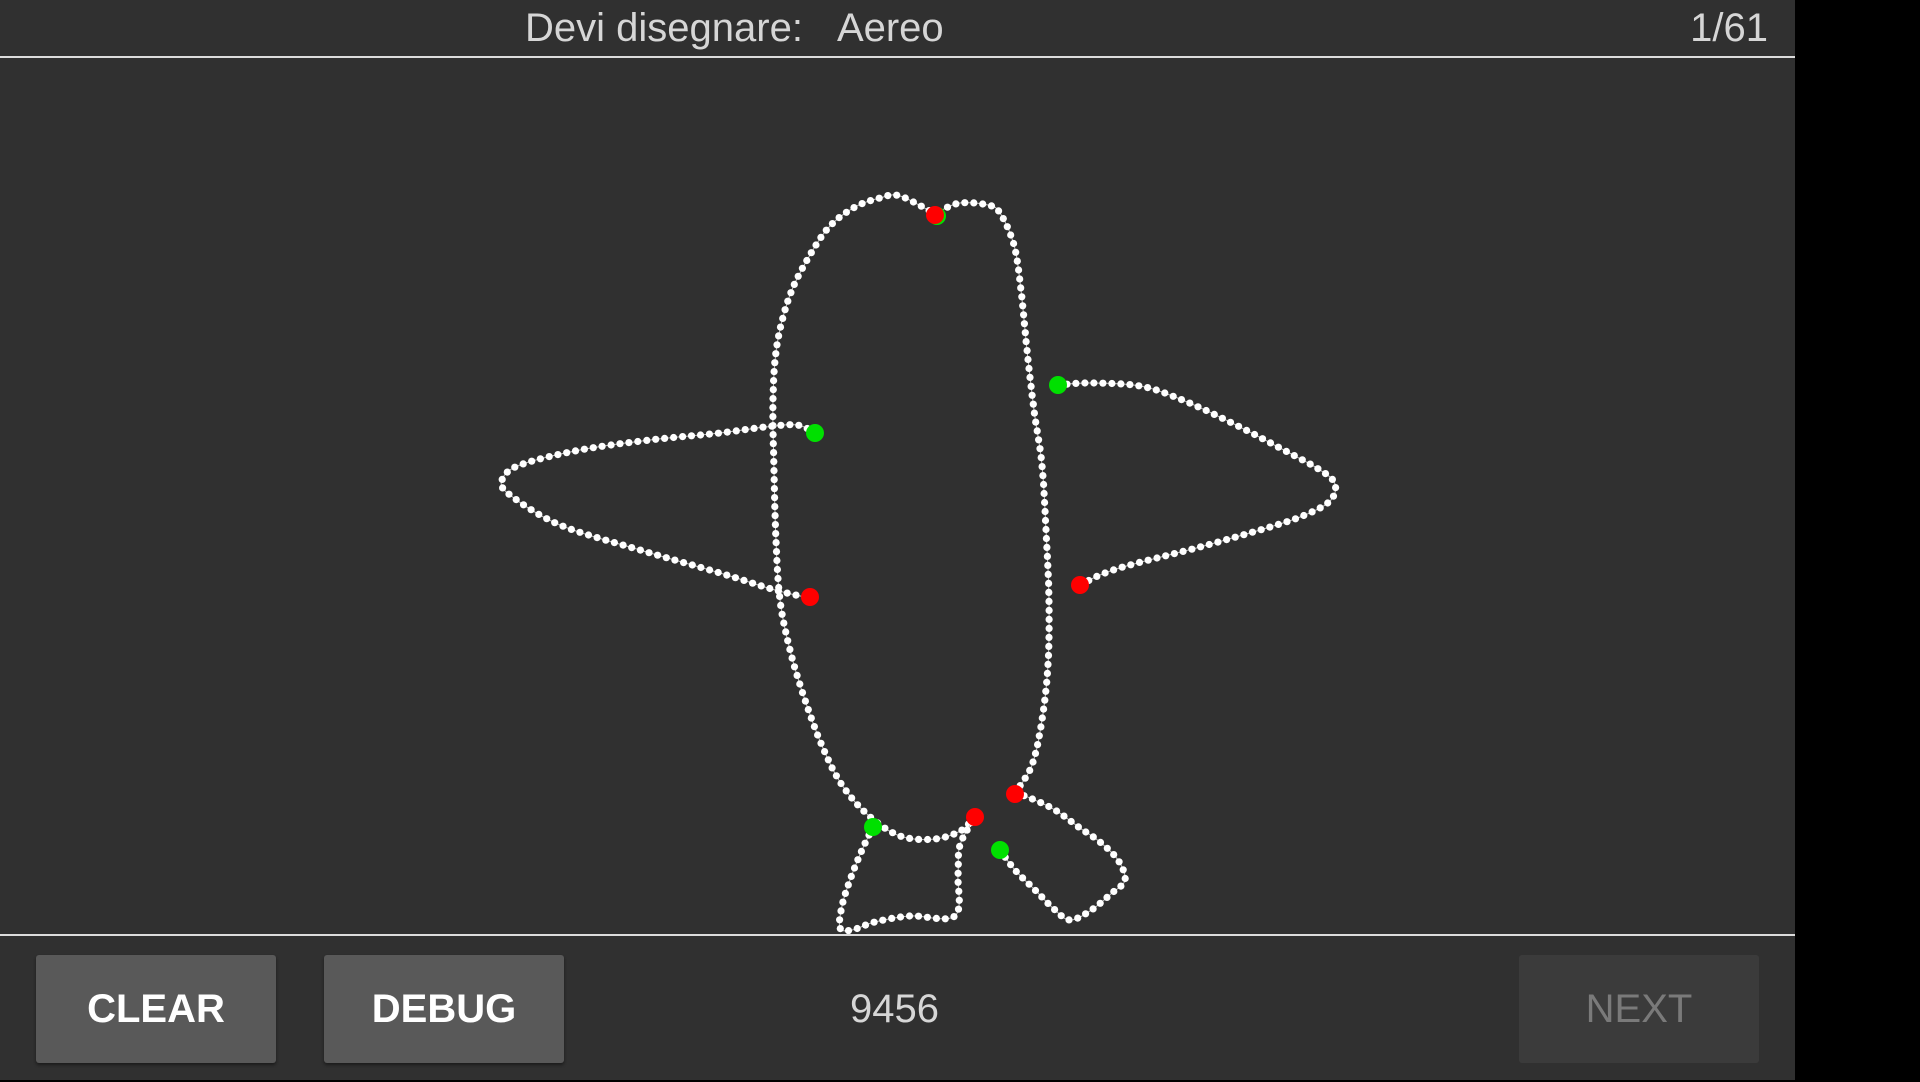 Image resolution: width=1920 pixels, height=1082 pixels. I want to click on score-value: 9456, so click(894, 1009).